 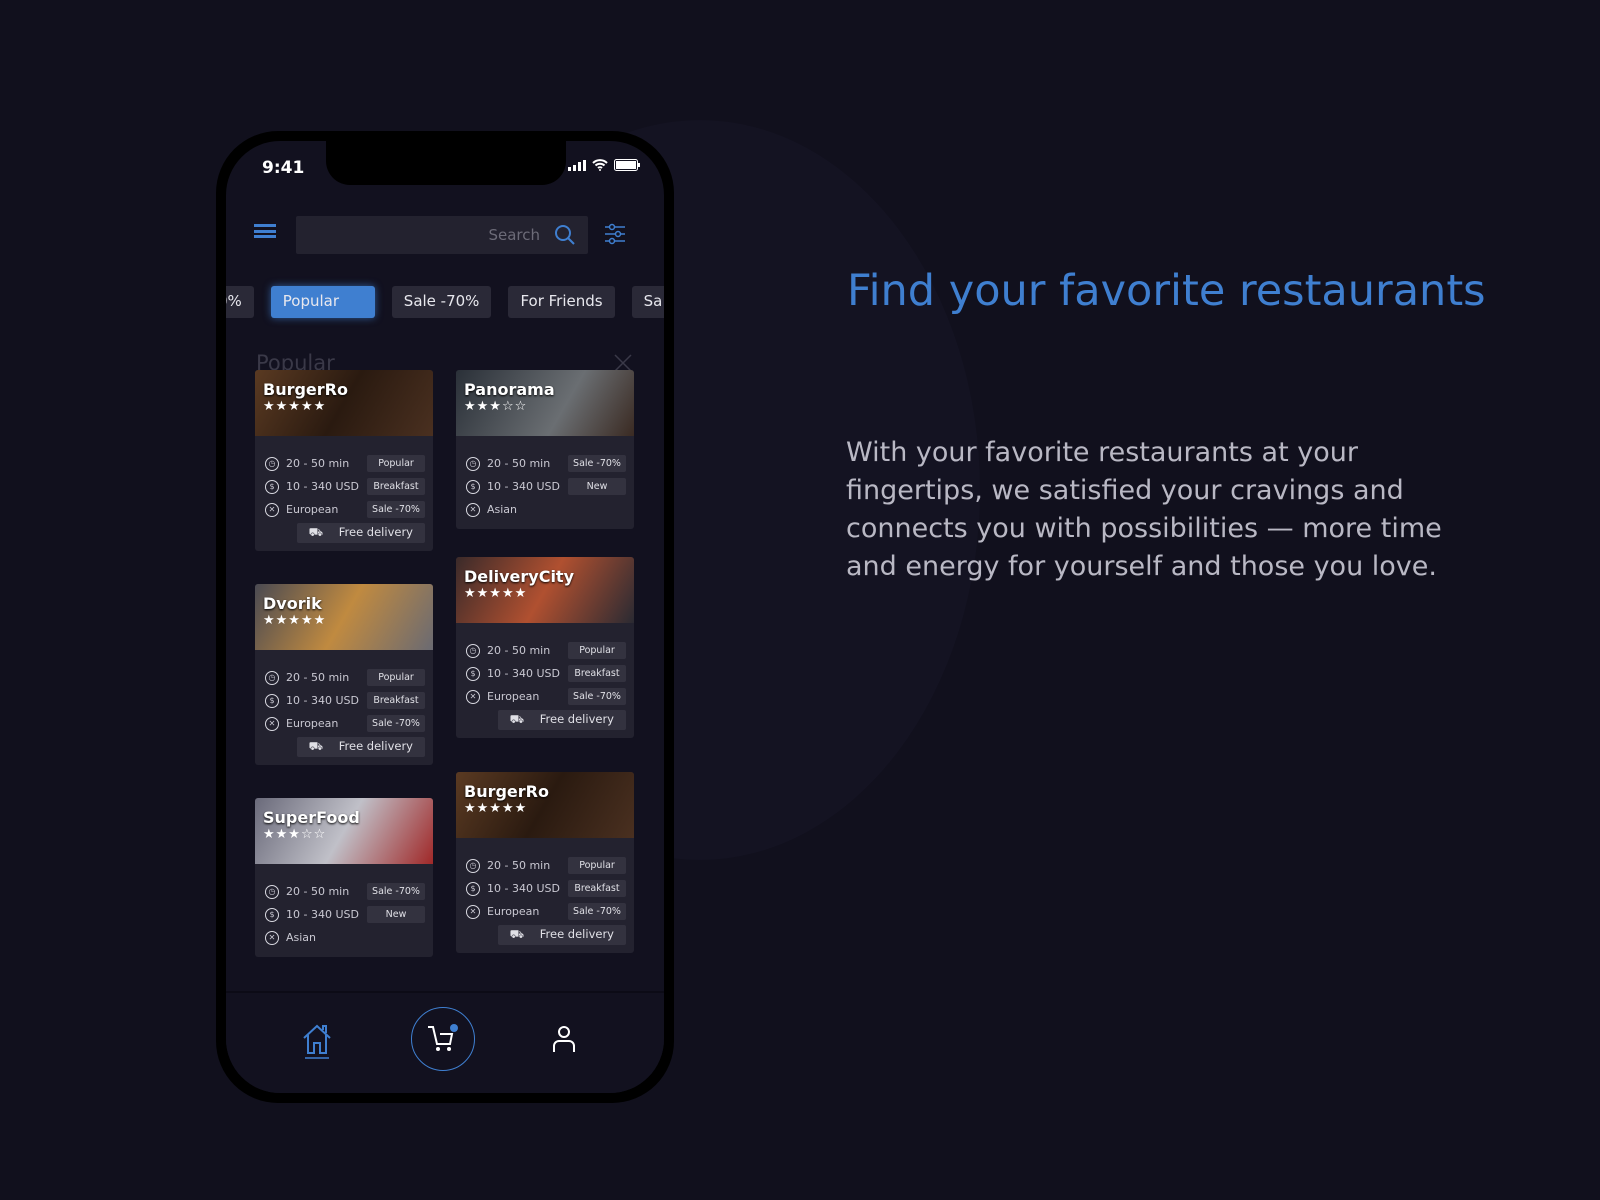 I want to click on restaurant-image: Dvorik ★★★★★, so click(x=344, y=617).